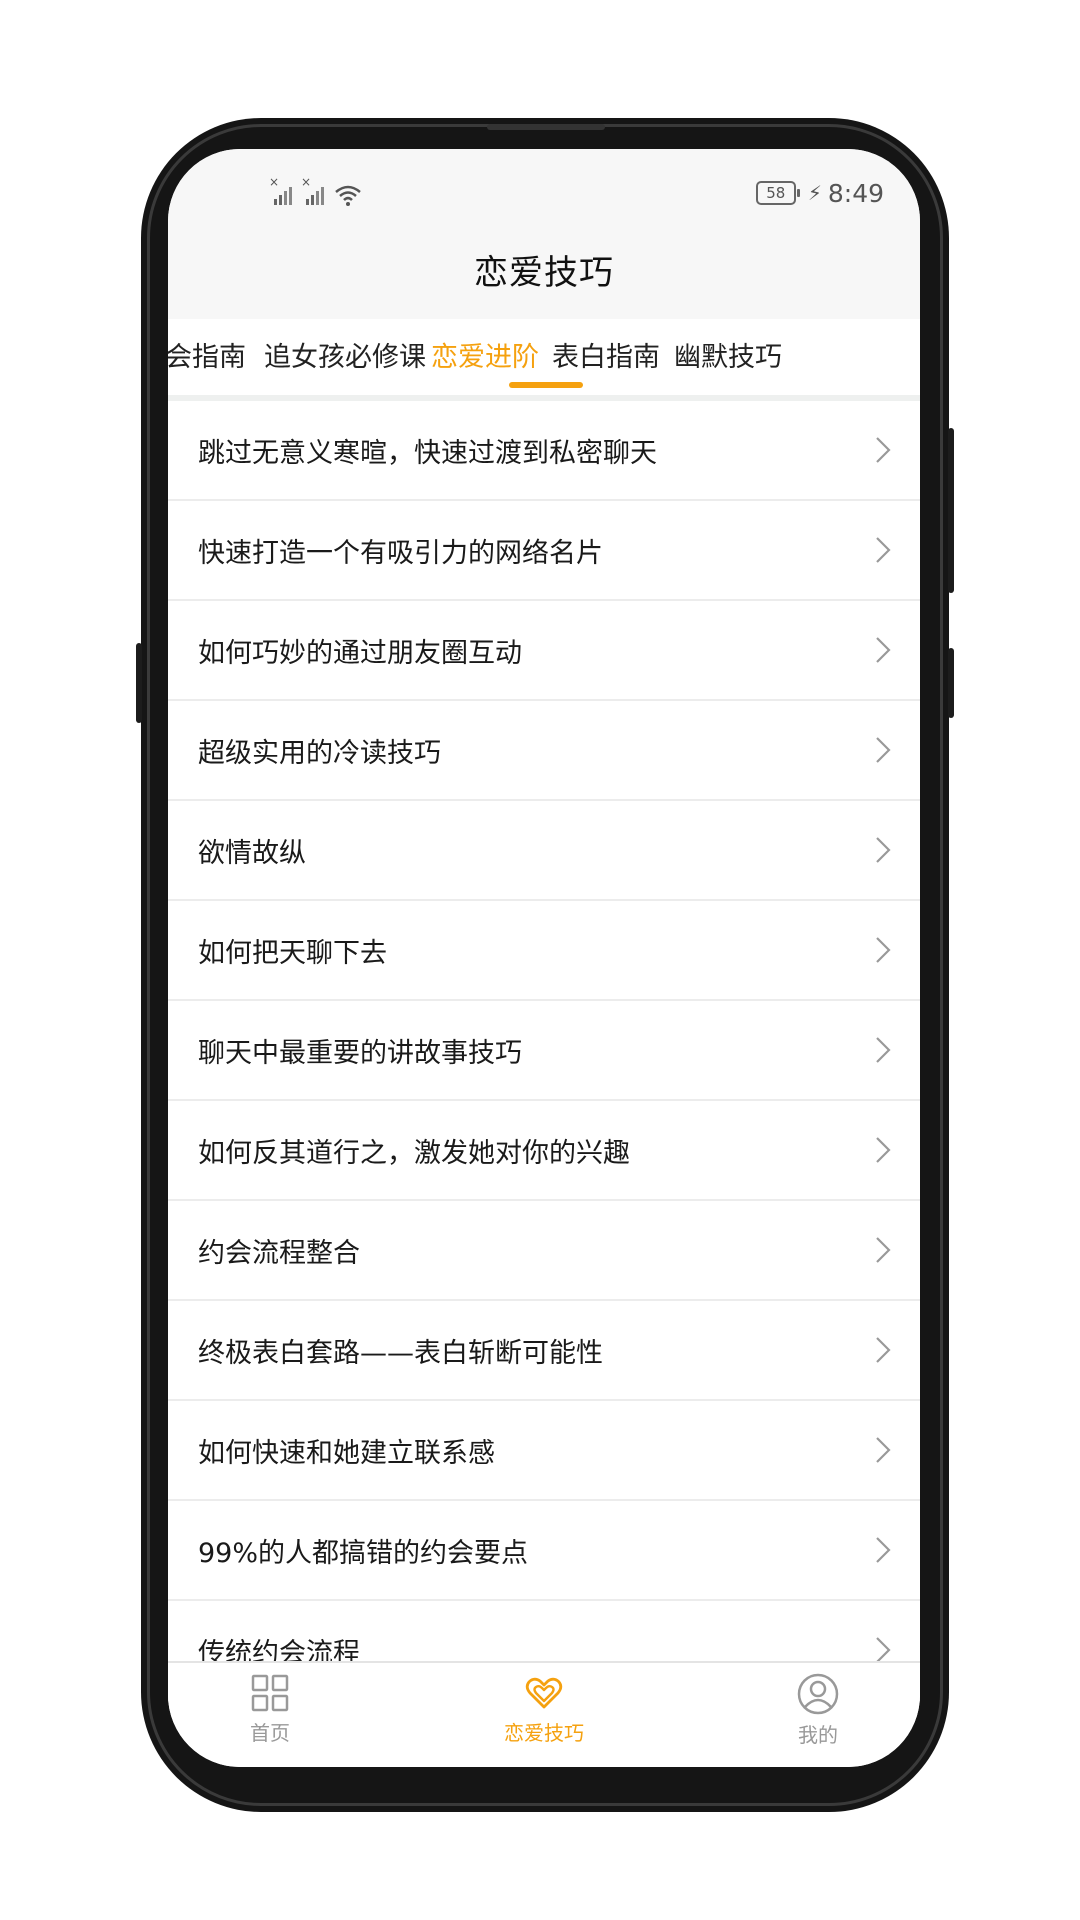  I want to click on list-item: 如何把天聊下去, so click(544, 951).